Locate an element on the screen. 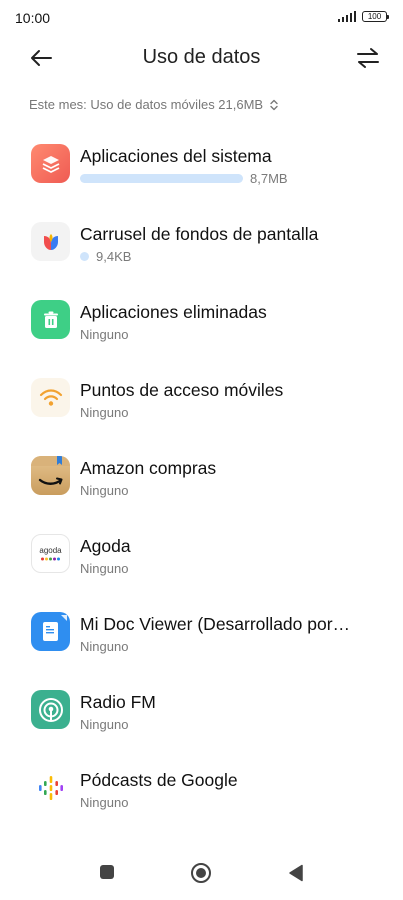 The height and width of the screenshot is (900, 403). app-header: Uso de datos is located at coordinates (201, 58).